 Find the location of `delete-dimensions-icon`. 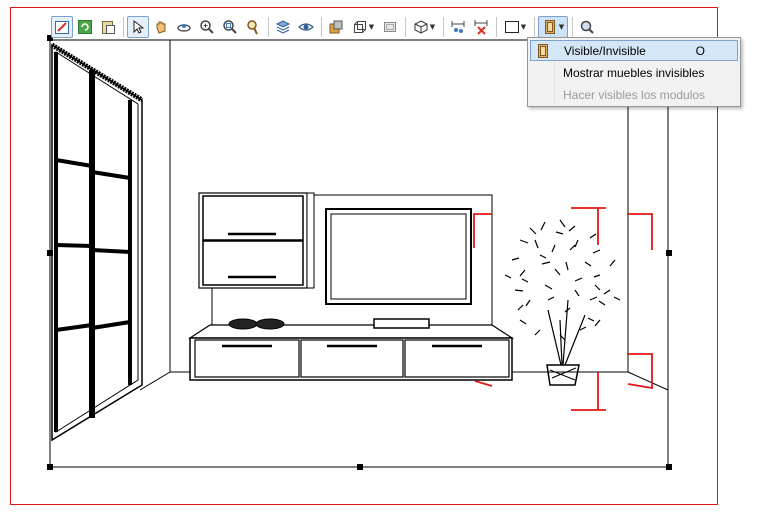

delete-dimensions-icon is located at coordinates (481, 27).